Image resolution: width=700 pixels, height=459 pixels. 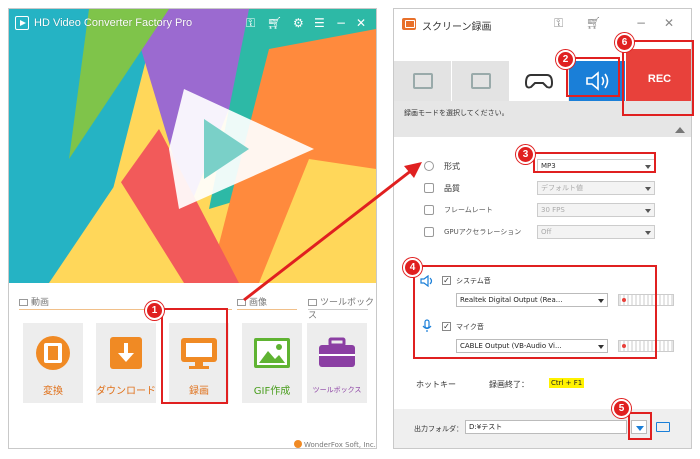 What do you see at coordinates (452, 188) in the screenshot?
I see `quality-label: 品質` at bounding box center [452, 188].